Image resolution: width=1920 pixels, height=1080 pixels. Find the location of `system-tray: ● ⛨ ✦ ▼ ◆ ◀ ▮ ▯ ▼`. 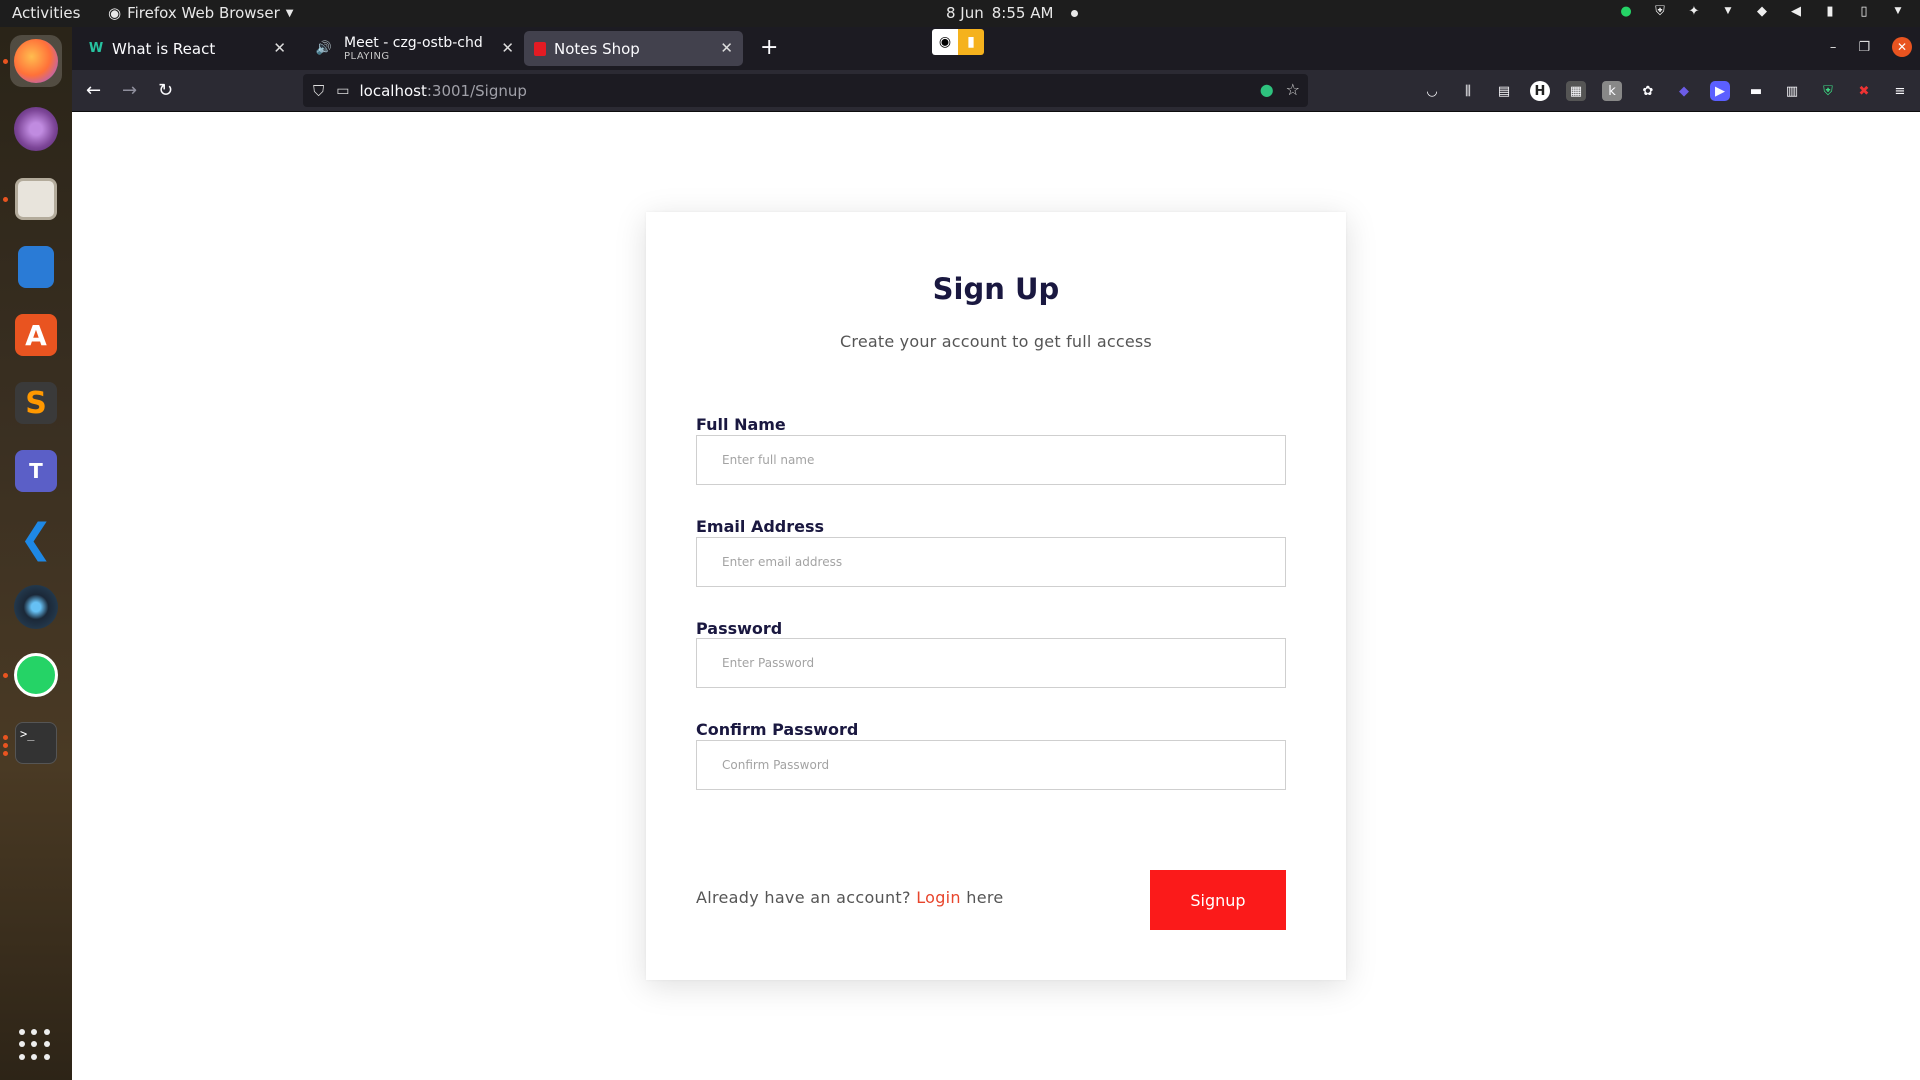

system-tray: ● ⛨ ✦ ▼ ◆ ◀ ▮ ▯ ▼ is located at coordinates (1762, 11).